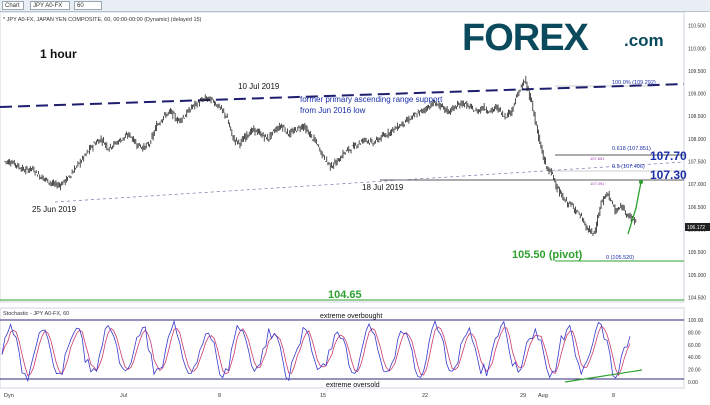  What do you see at coordinates (333, 110) in the screenshot?
I see `range-support-label-2: from Jun 2016 low` at bounding box center [333, 110].